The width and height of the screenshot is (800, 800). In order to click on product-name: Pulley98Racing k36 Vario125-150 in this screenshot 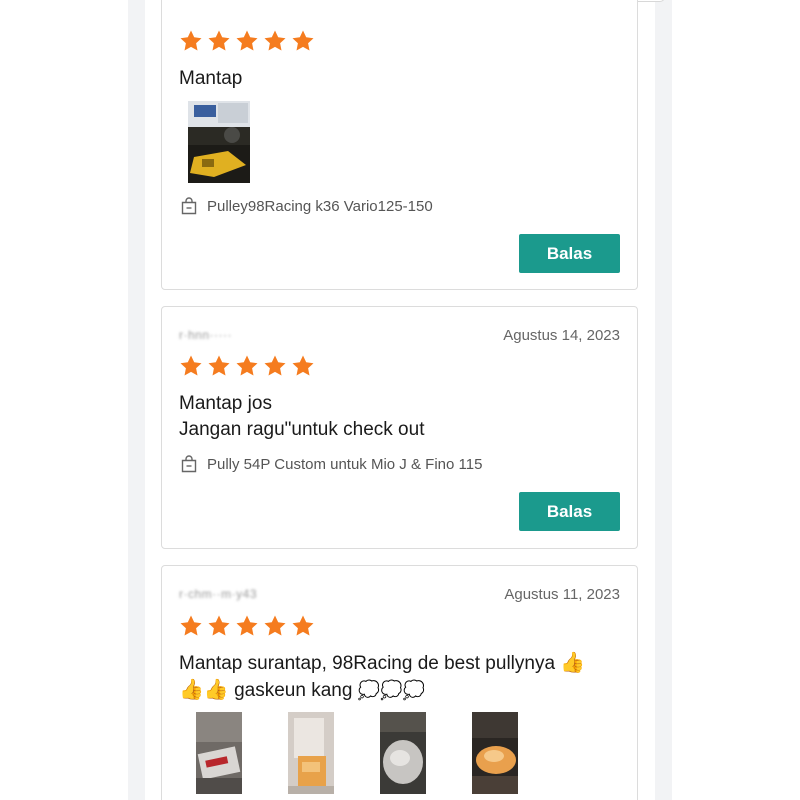, I will do `click(320, 206)`.